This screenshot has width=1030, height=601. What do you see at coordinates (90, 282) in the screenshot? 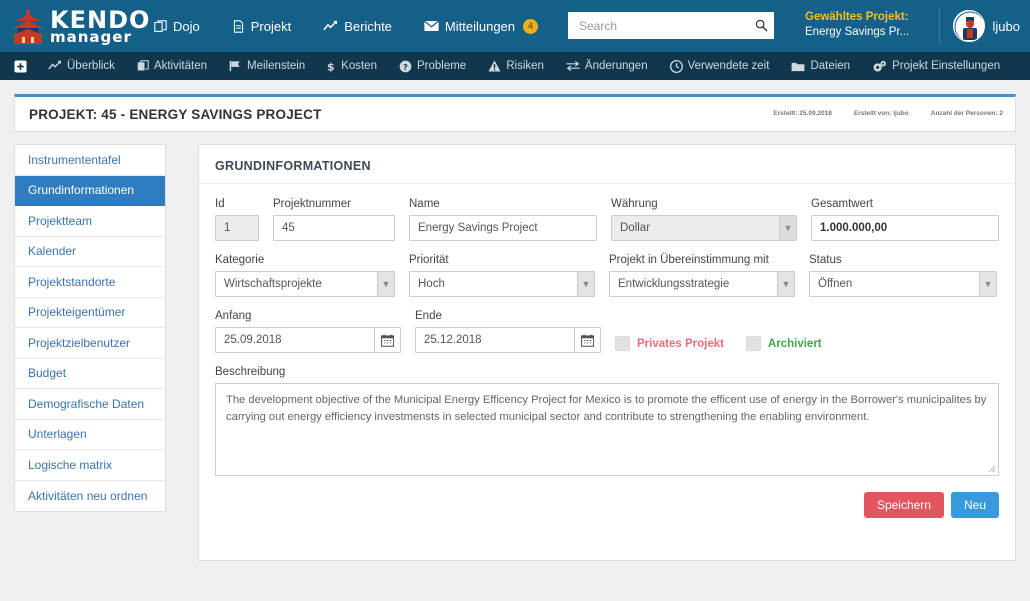
I see `sidebar-item-projektstandorte: Projektstandorte` at bounding box center [90, 282].